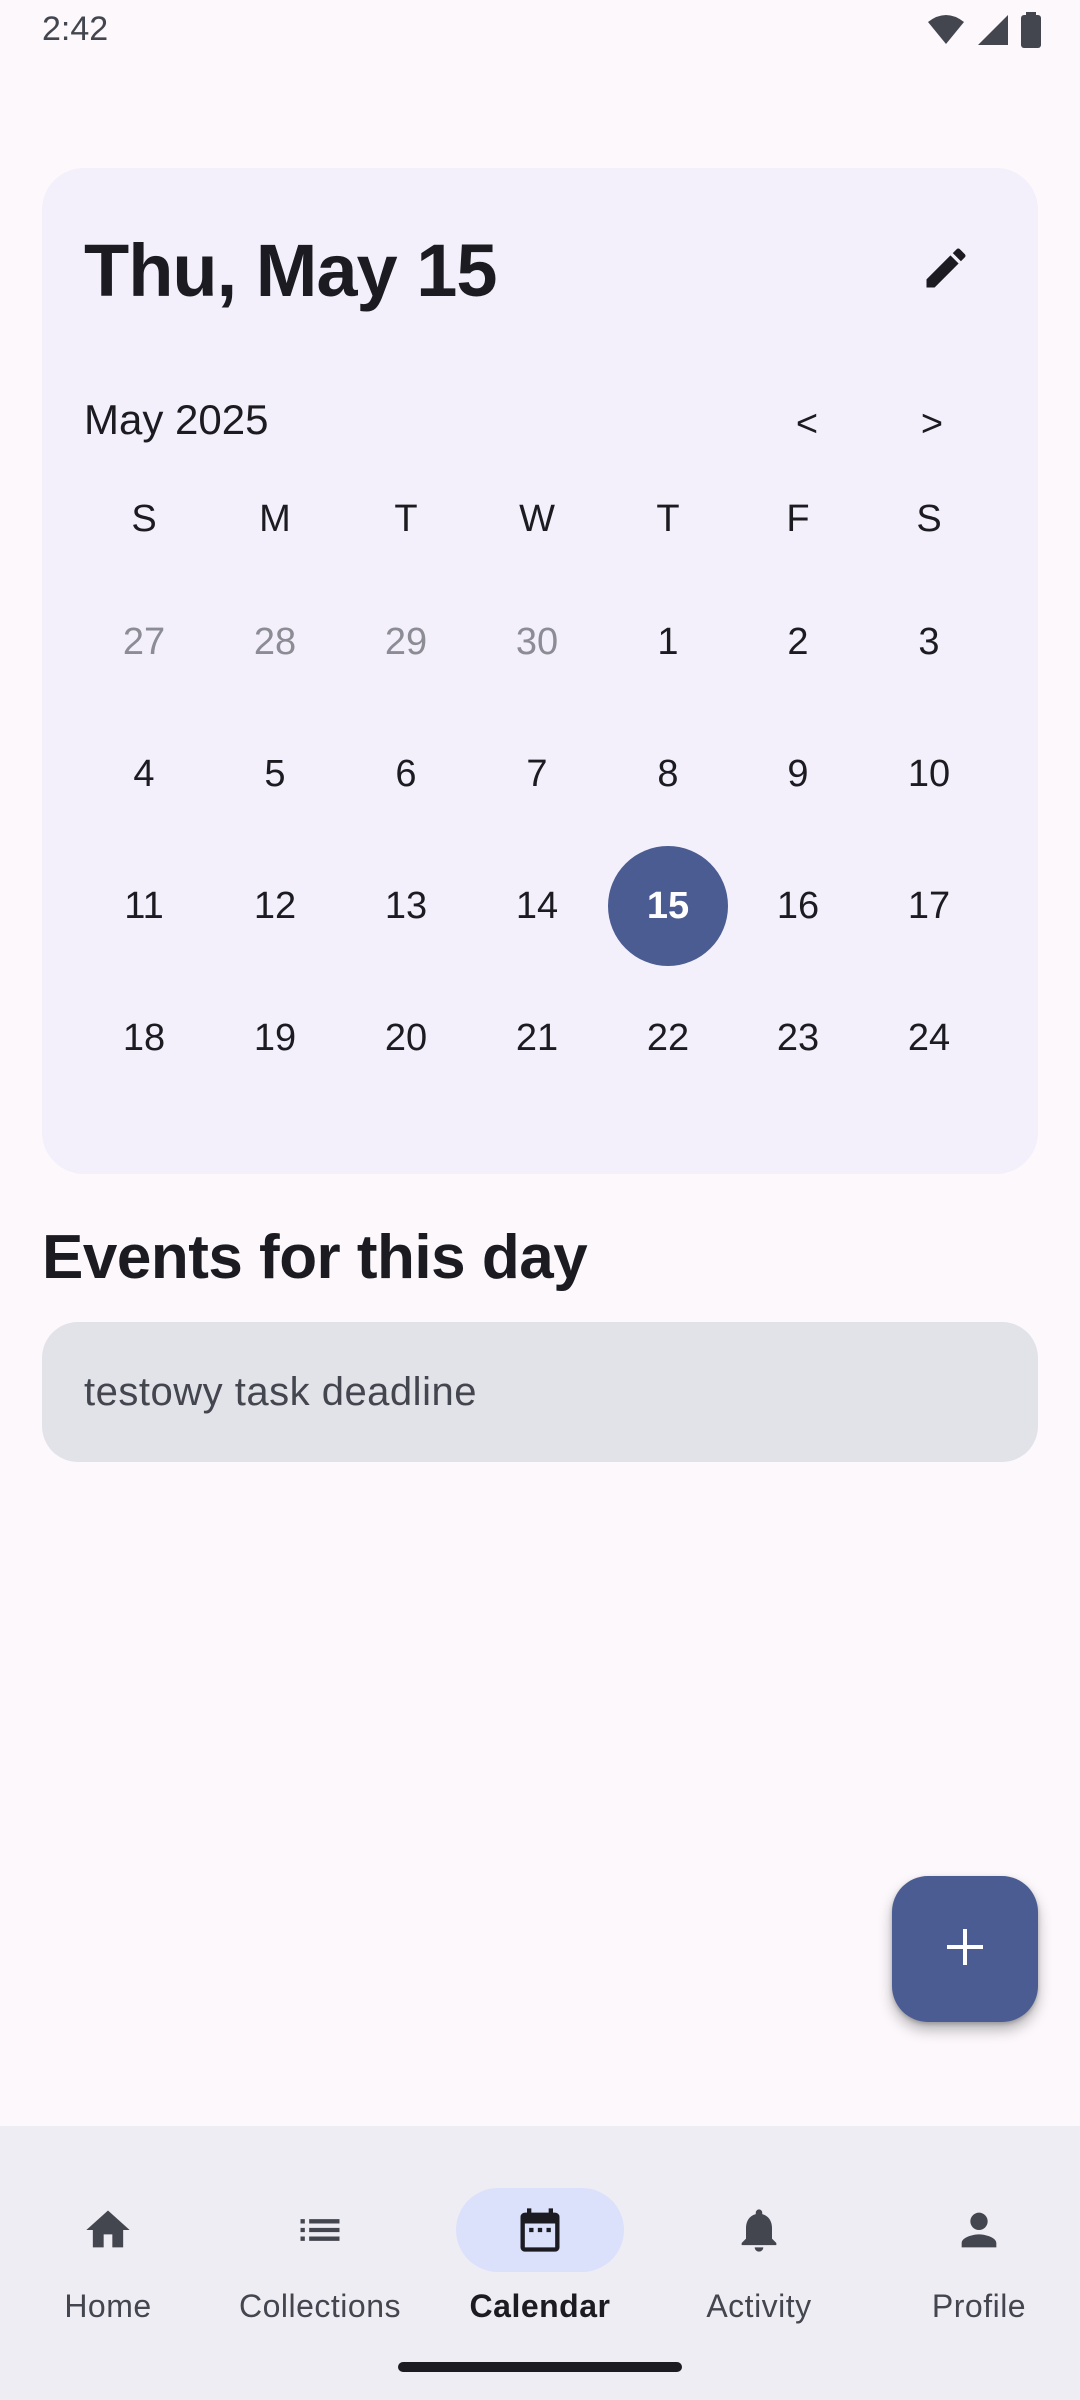 This screenshot has width=1080, height=2400. I want to click on day-cell: 29, so click(406, 642).